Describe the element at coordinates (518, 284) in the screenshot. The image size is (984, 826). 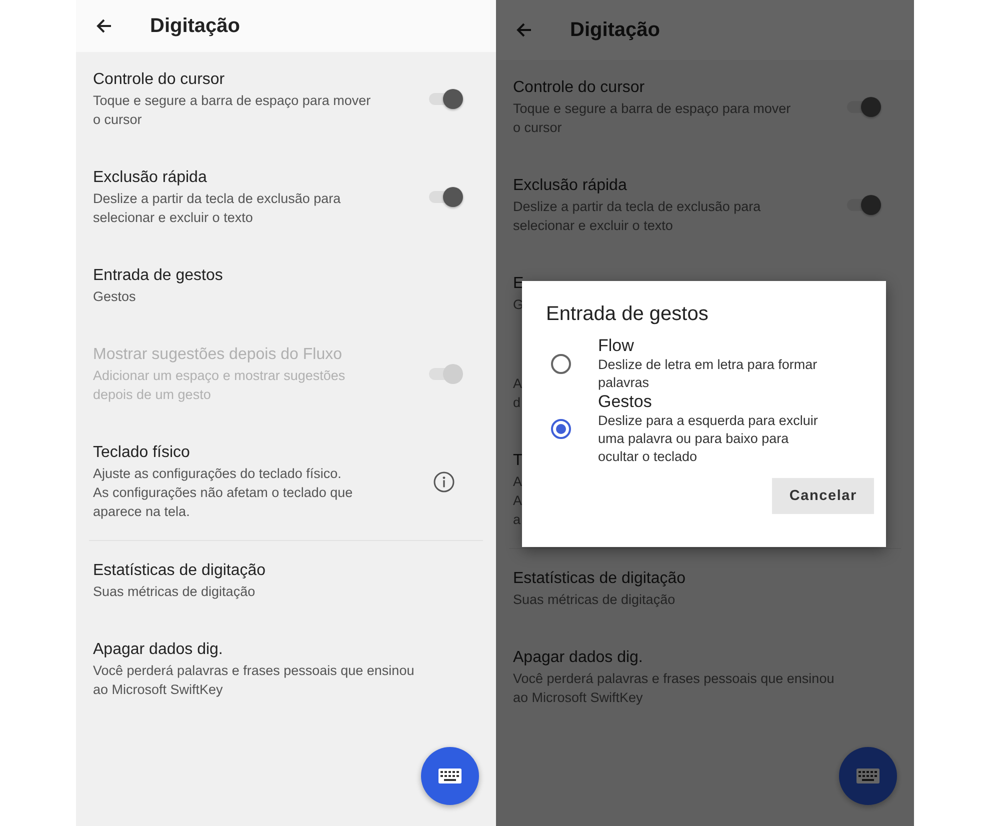
I see `setting-title: E` at that location.